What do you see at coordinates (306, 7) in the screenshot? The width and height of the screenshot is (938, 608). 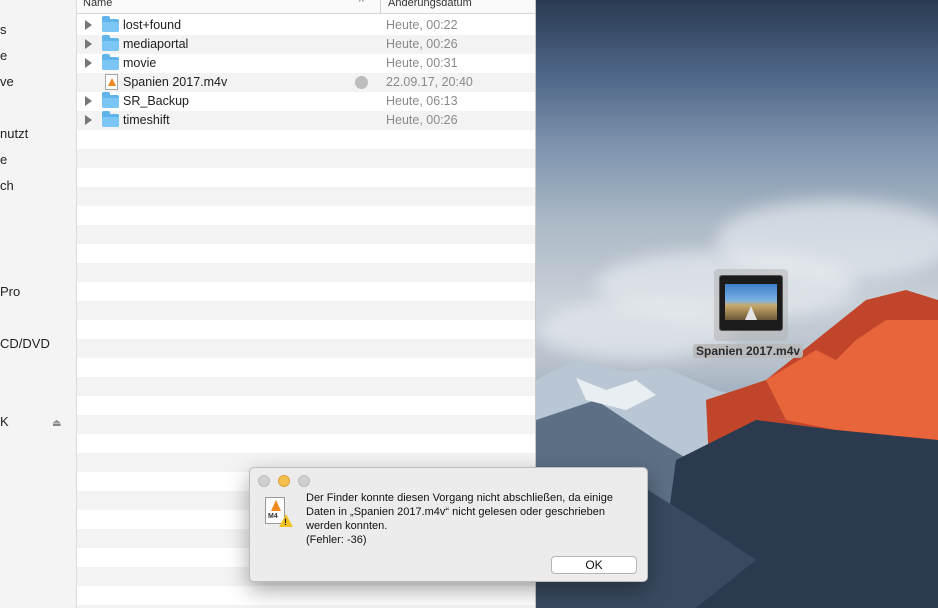 I see `column-header: Name ^ Änderungsdatum` at bounding box center [306, 7].